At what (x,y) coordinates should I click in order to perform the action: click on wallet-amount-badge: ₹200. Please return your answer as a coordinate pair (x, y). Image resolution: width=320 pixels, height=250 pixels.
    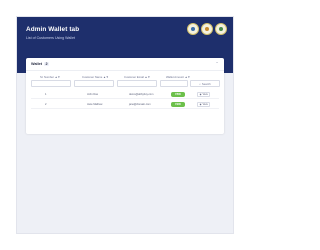
    Looking at the image, I should click on (178, 104).